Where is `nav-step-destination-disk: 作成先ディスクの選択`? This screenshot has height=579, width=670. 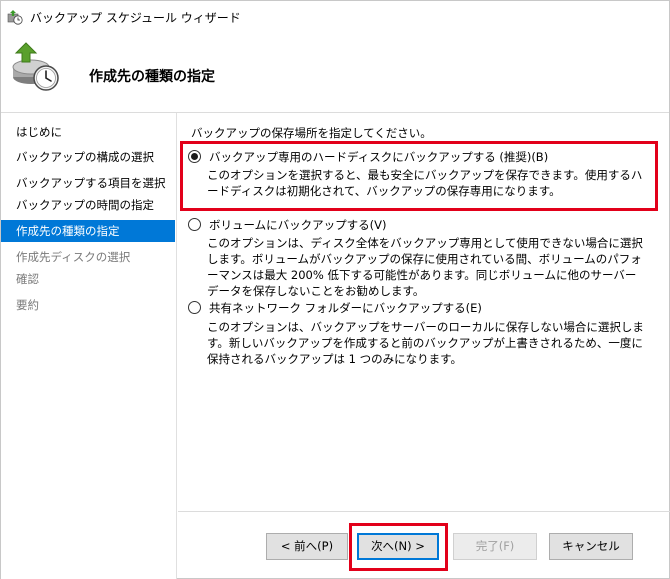
nav-step-destination-disk: 作成先ディスクの選択 is located at coordinates (73, 257).